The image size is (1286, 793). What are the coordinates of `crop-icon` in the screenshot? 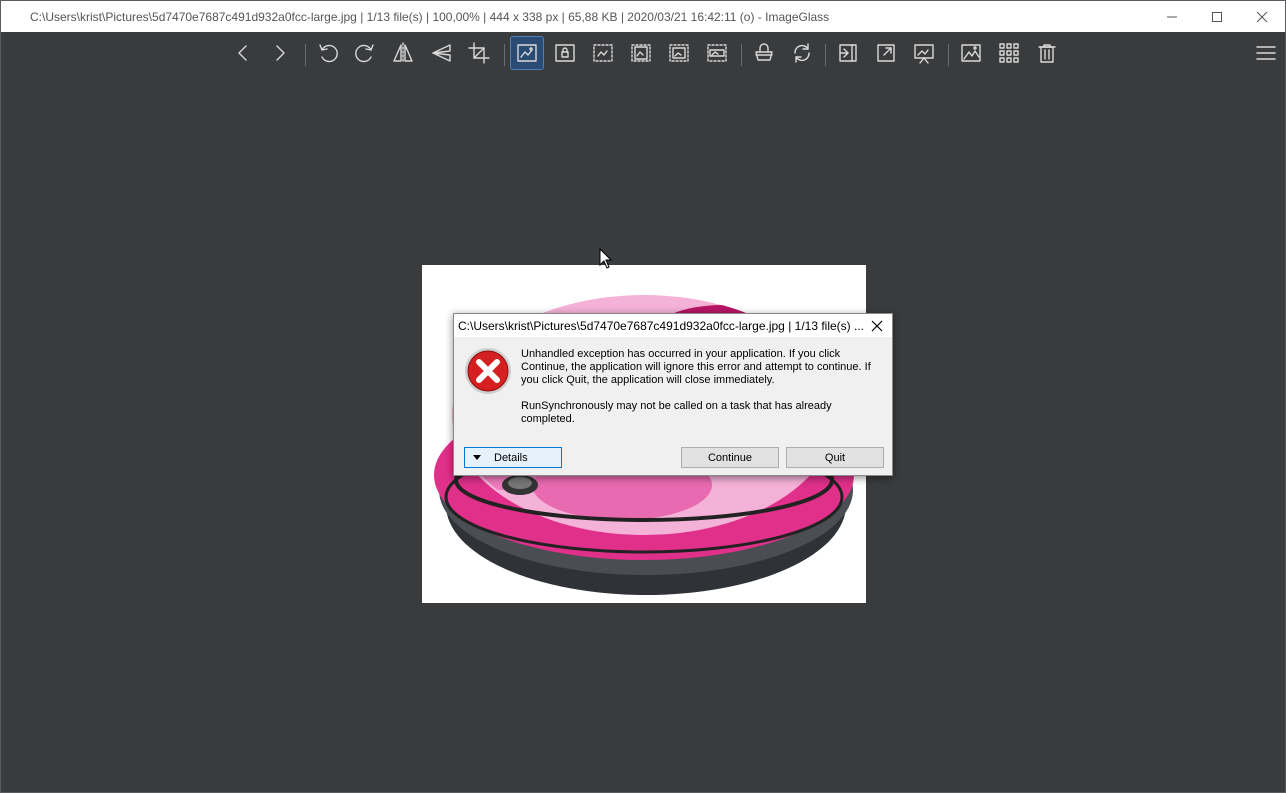 It's located at (479, 53).